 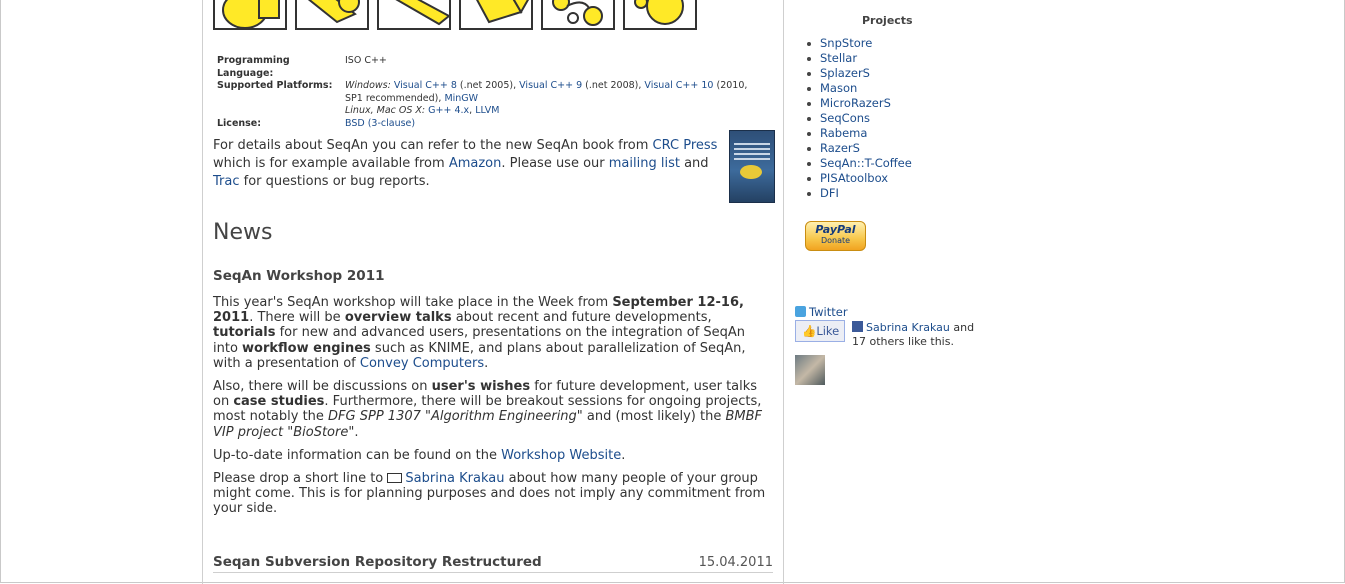 I want to click on link-workshop-website: Workshop Website, so click(x=561, y=455).